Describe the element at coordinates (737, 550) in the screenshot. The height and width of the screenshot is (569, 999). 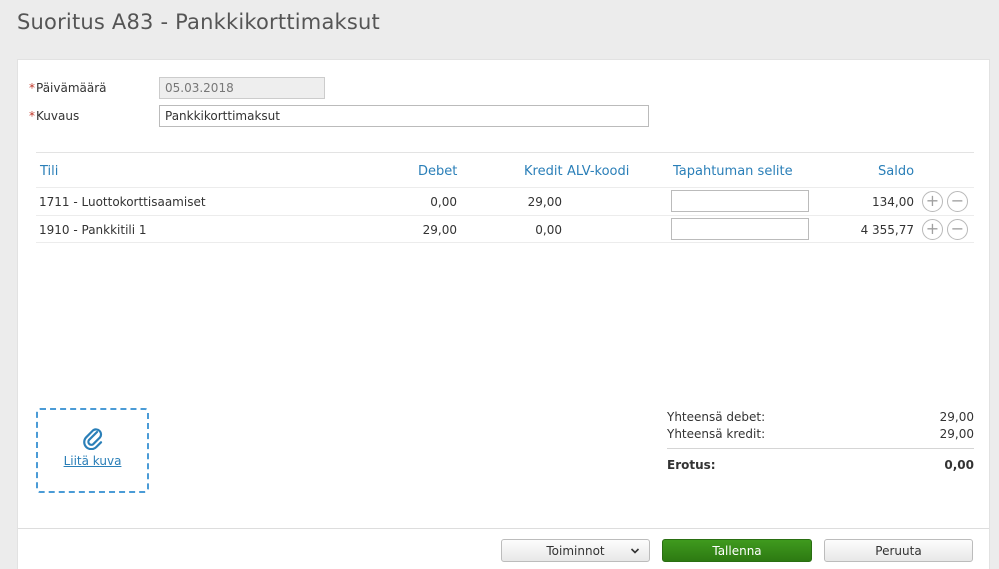
I see `save-button: Tallenna` at that location.